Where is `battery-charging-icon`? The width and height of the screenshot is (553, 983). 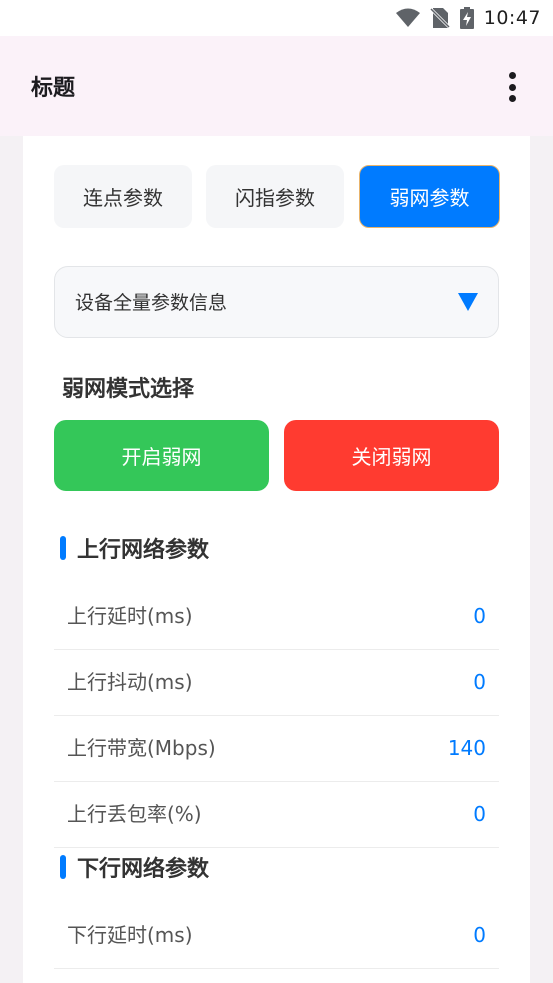
battery-charging-icon is located at coordinates (466, 18).